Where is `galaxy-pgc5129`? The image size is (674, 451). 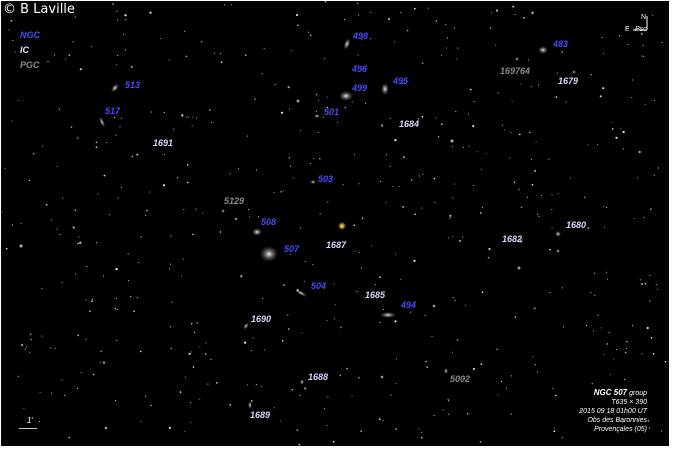 galaxy-pgc5129 is located at coordinates (223, 211).